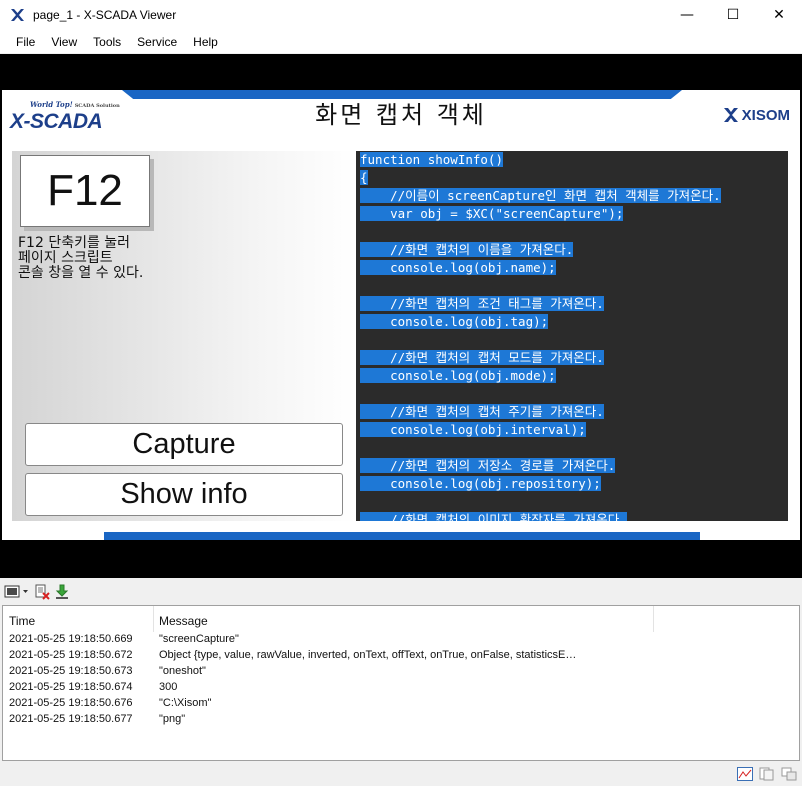  Describe the element at coordinates (540, 178) in the screenshot. I see `code-line: {` at that location.